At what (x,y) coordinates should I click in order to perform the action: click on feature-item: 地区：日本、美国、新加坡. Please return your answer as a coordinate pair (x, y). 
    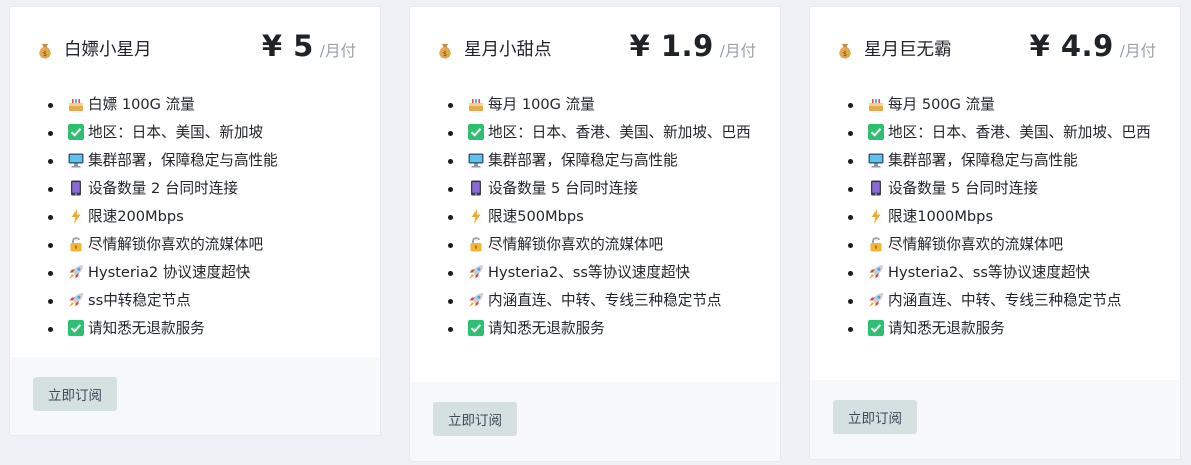
    Looking at the image, I should click on (195, 133).